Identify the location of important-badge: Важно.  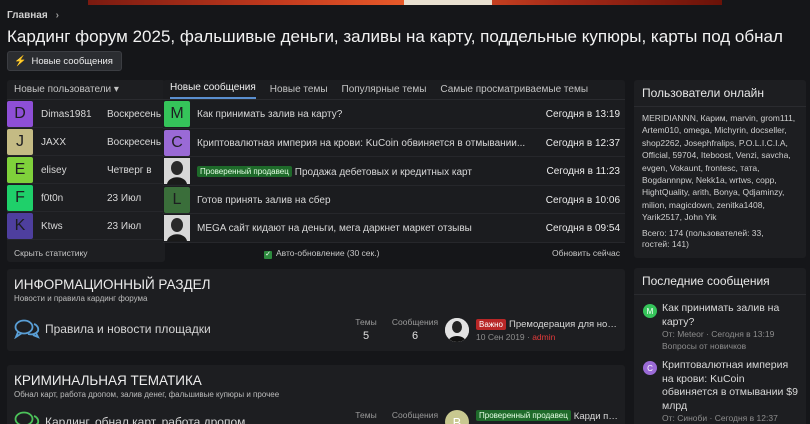
(491, 324).